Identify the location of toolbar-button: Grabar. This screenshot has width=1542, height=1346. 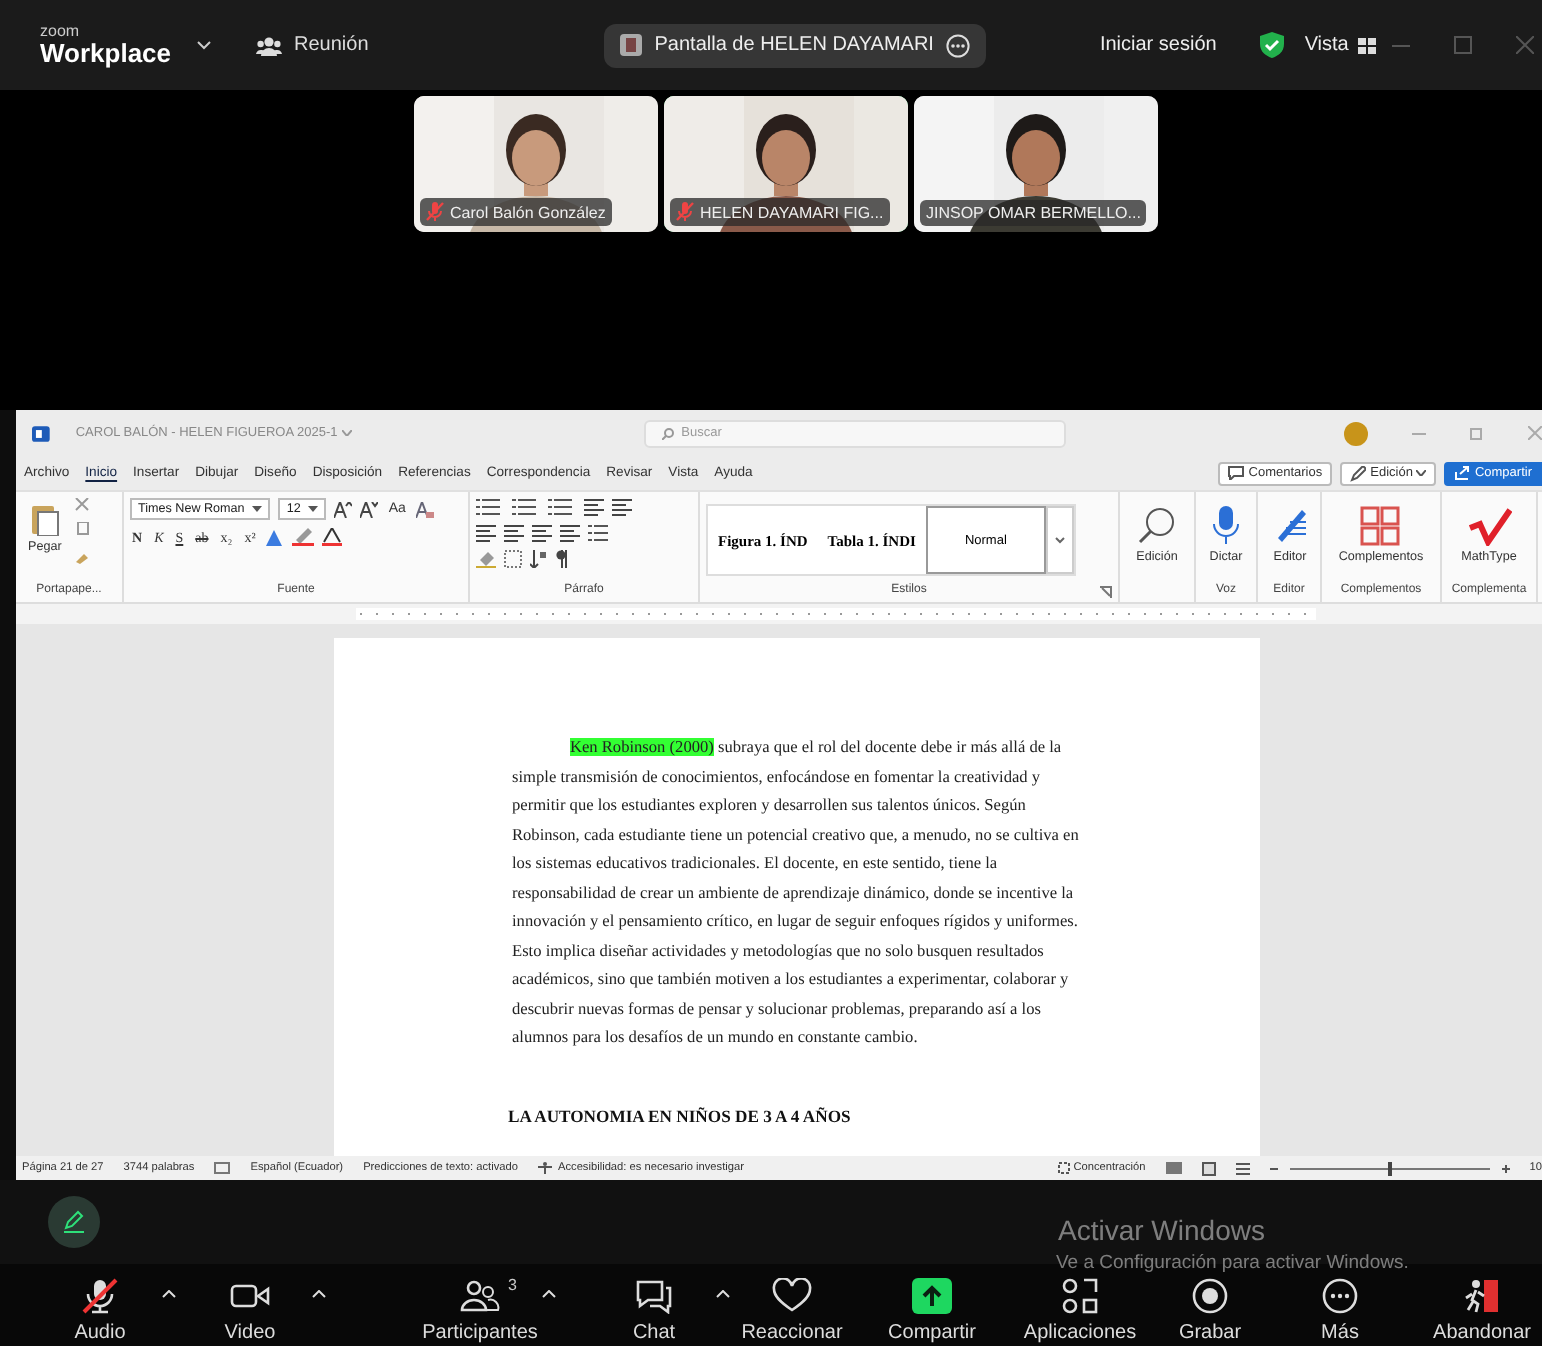
(1210, 1311).